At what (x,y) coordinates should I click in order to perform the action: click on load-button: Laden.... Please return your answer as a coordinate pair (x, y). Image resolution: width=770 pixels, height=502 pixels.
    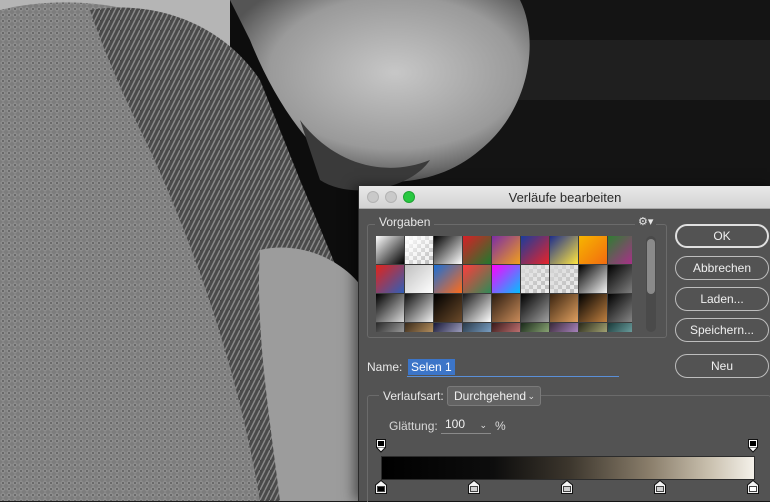
    Looking at the image, I should click on (722, 299).